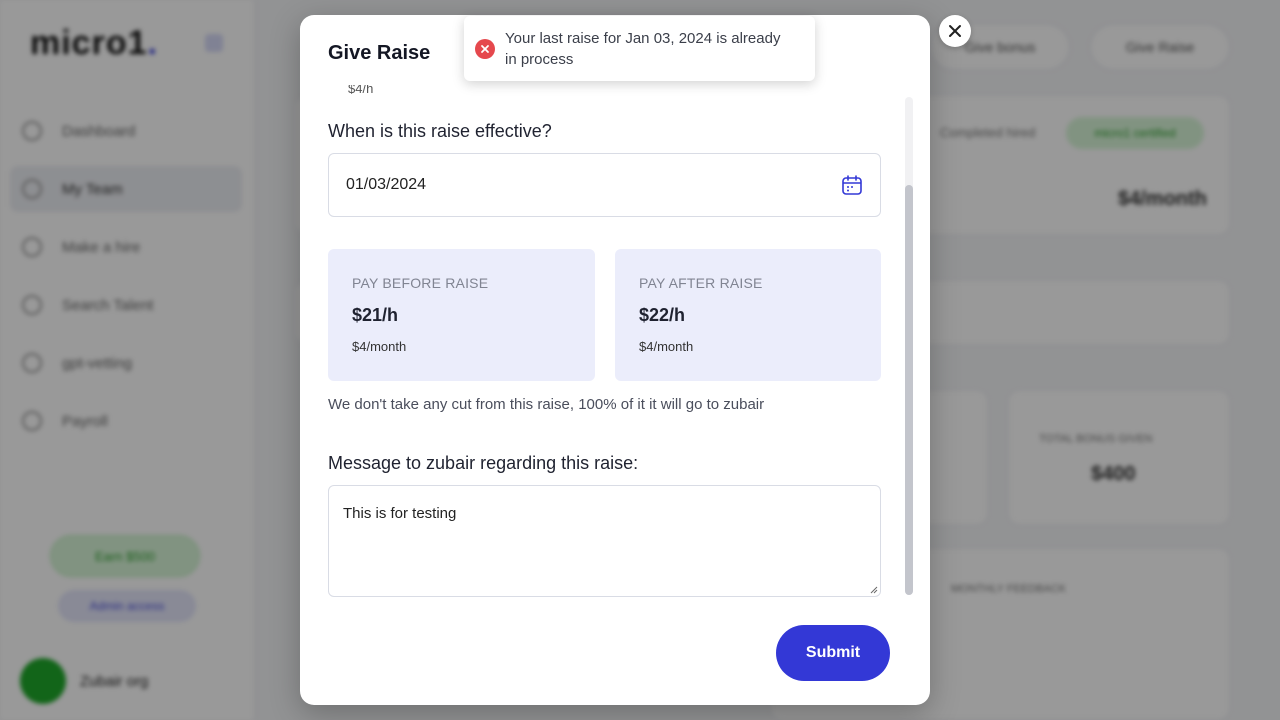 The width and height of the screenshot is (1280, 720). What do you see at coordinates (485, 49) in the screenshot?
I see `error-icon` at bounding box center [485, 49].